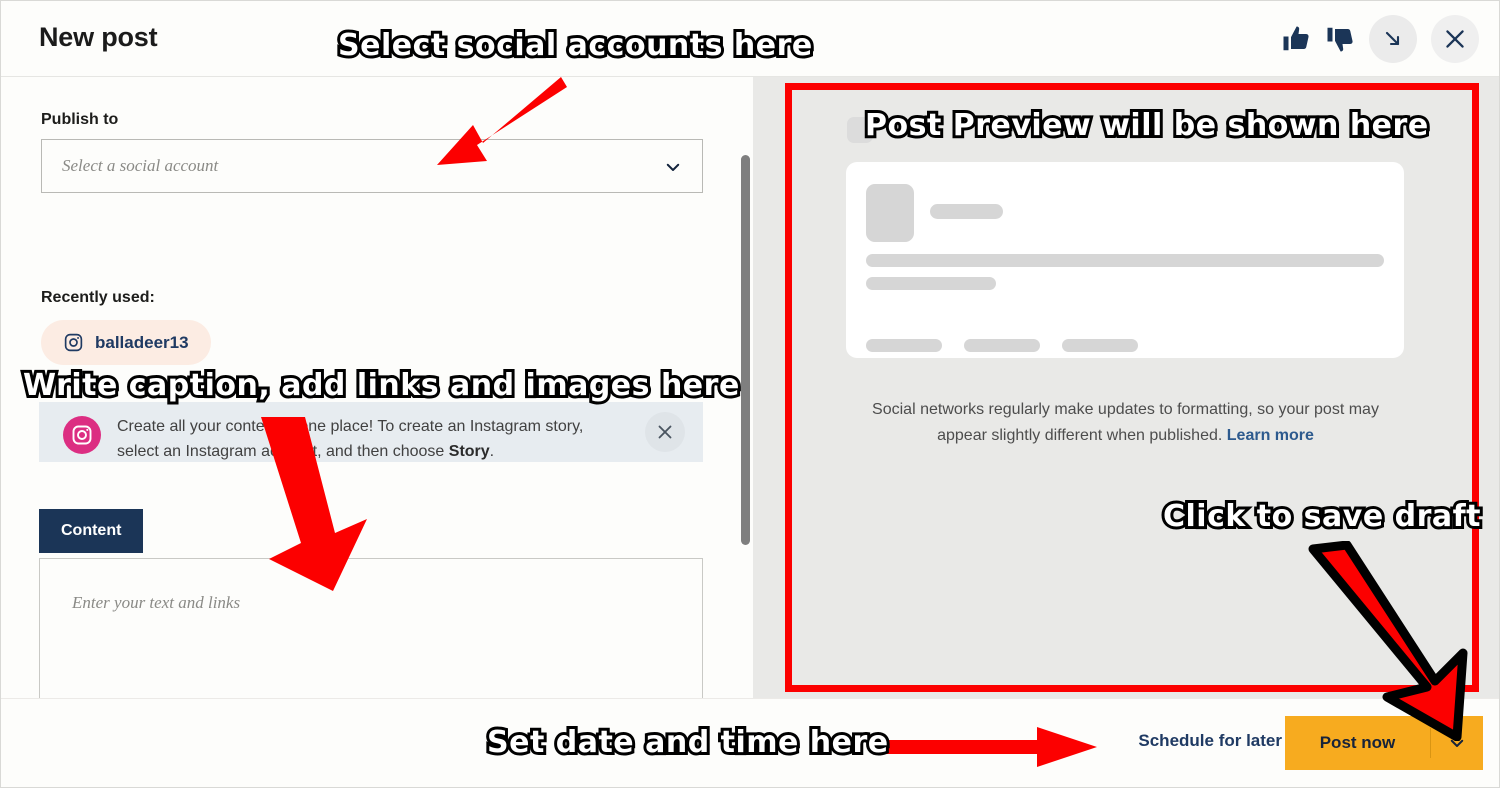  What do you see at coordinates (469, 451) in the screenshot?
I see `banner-text-bold: Story` at bounding box center [469, 451].